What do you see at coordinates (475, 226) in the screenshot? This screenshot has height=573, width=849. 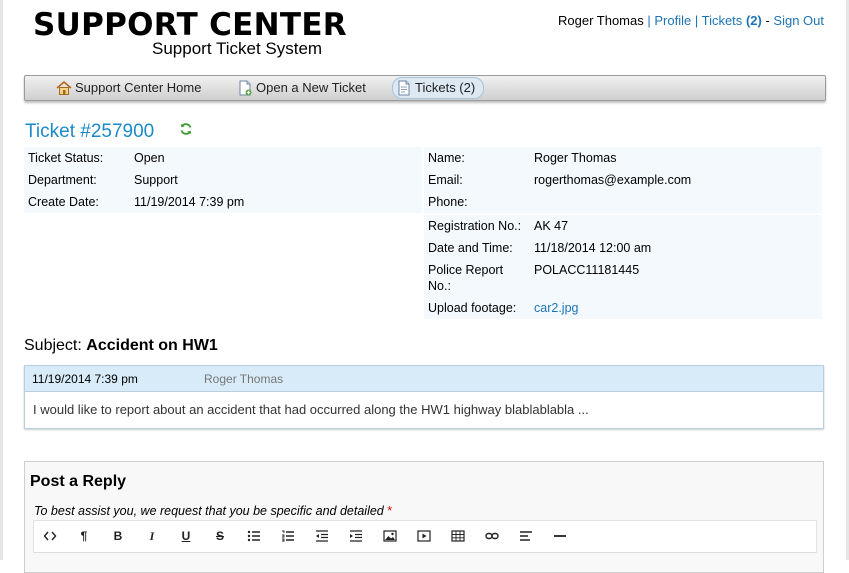 I see `registration-label: Registration No.:` at bounding box center [475, 226].